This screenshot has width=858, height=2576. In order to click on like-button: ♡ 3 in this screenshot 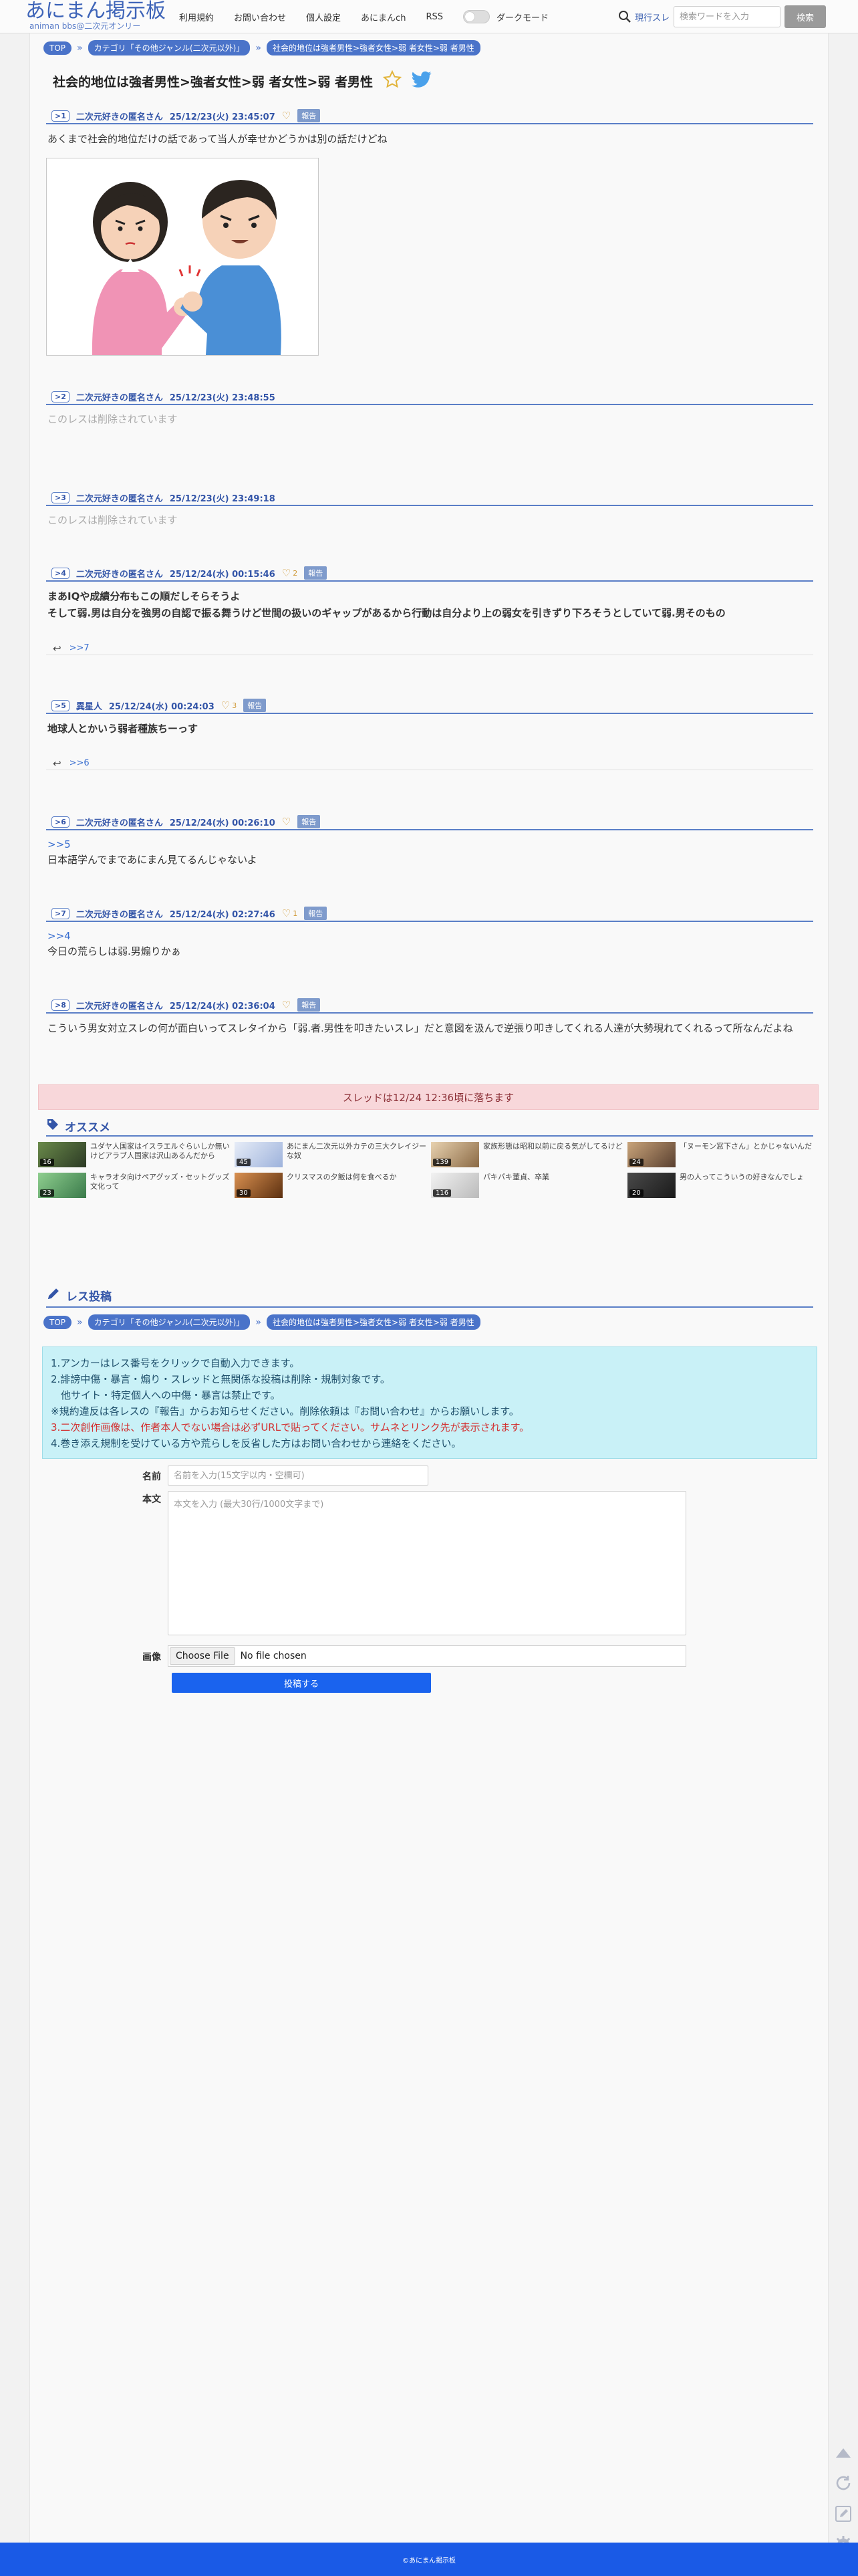, I will do `click(229, 705)`.